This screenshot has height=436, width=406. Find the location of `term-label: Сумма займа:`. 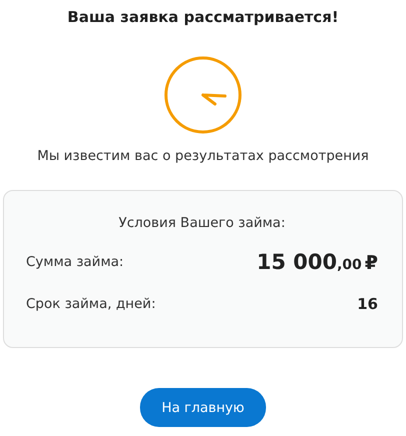

term-label: Сумма займа: is located at coordinates (75, 262).